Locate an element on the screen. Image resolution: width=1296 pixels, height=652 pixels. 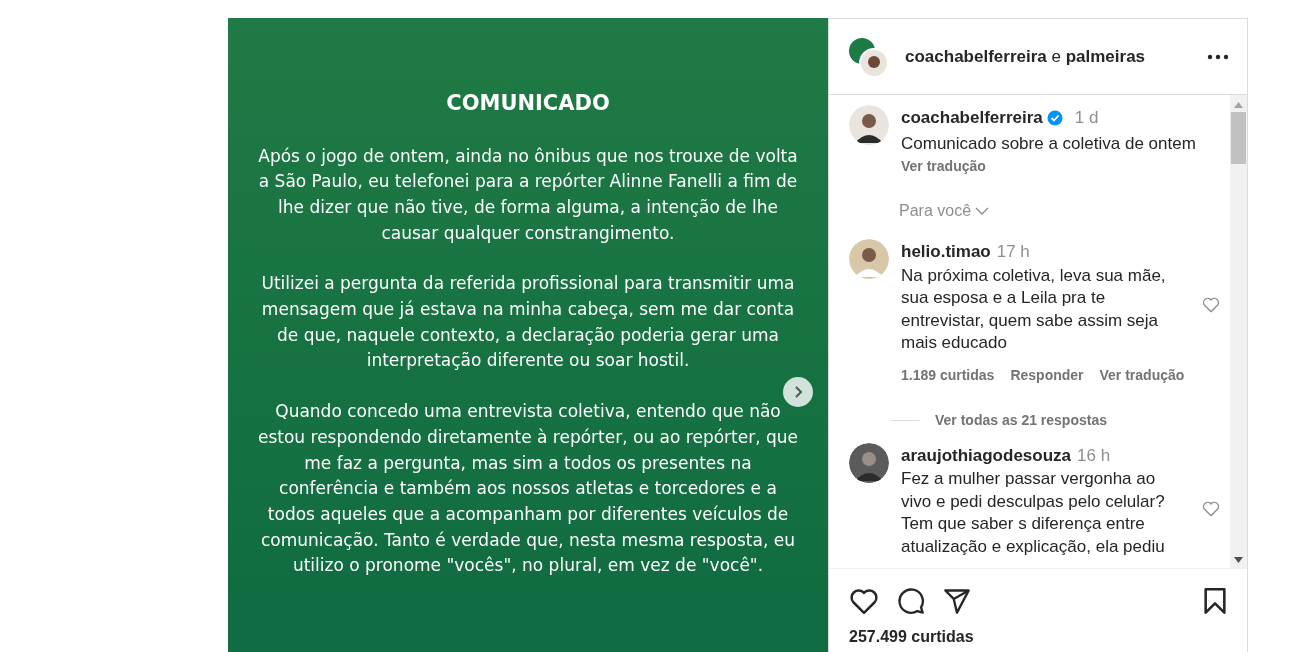
comment-text: Fez a mulher passar vergonha ao vivo e pedi desculpas pelo celular? Tem que saber s diferença entre atualização e explicação, ela pediu is located at coordinates (1033, 513).